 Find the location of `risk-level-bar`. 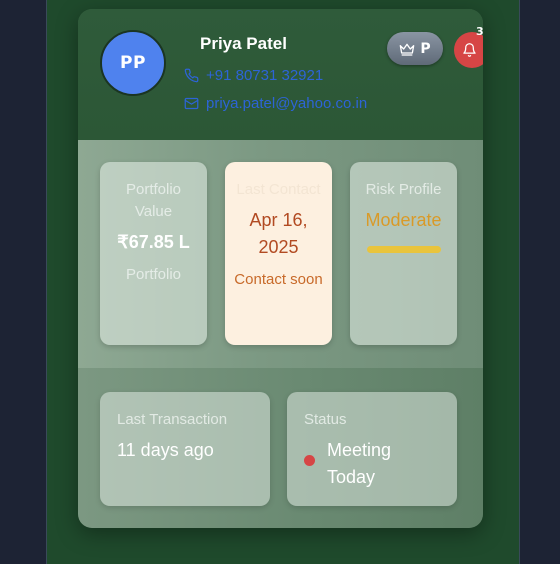

risk-level-bar is located at coordinates (403, 249).